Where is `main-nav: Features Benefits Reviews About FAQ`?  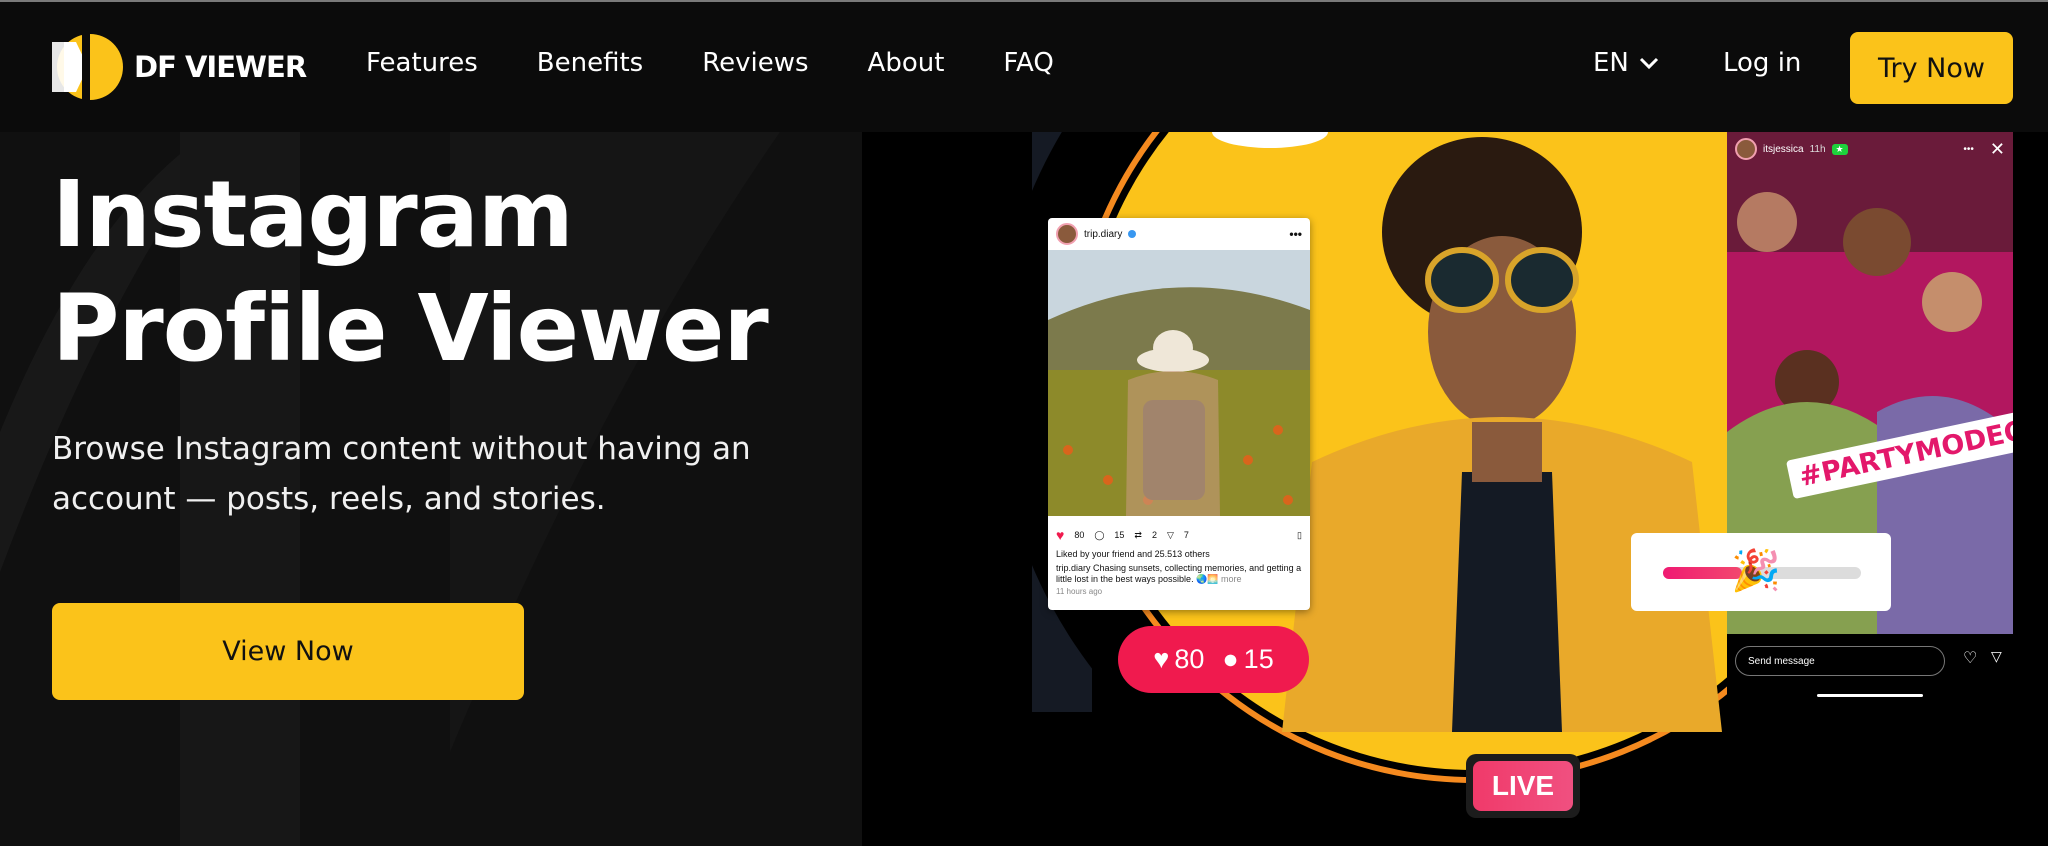
main-nav: Features Benefits Reviews About FAQ is located at coordinates (710, 63).